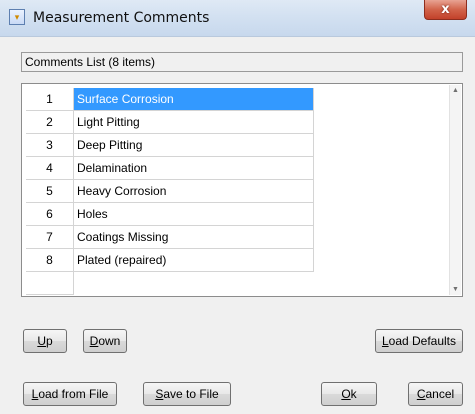 This screenshot has width=475, height=414. What do you see at coordinates (50, 260) in the screenshot?
I see `row-number: 8` at bounding box center [50, 260].